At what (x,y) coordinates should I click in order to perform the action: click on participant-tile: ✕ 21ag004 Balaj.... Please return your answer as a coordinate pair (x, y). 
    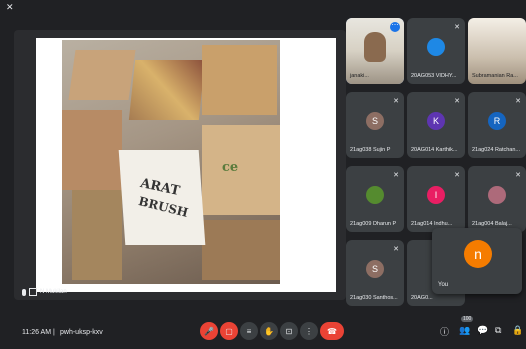
    Looking at the image, I should click on (497, 199).